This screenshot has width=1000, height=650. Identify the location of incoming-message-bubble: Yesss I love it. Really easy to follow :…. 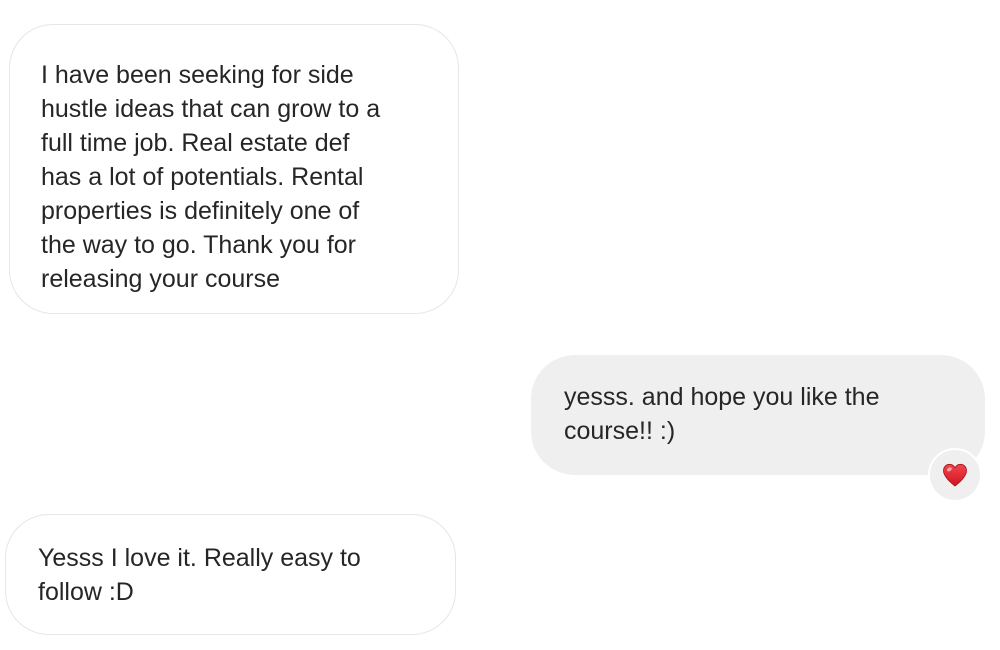
(230, 574).